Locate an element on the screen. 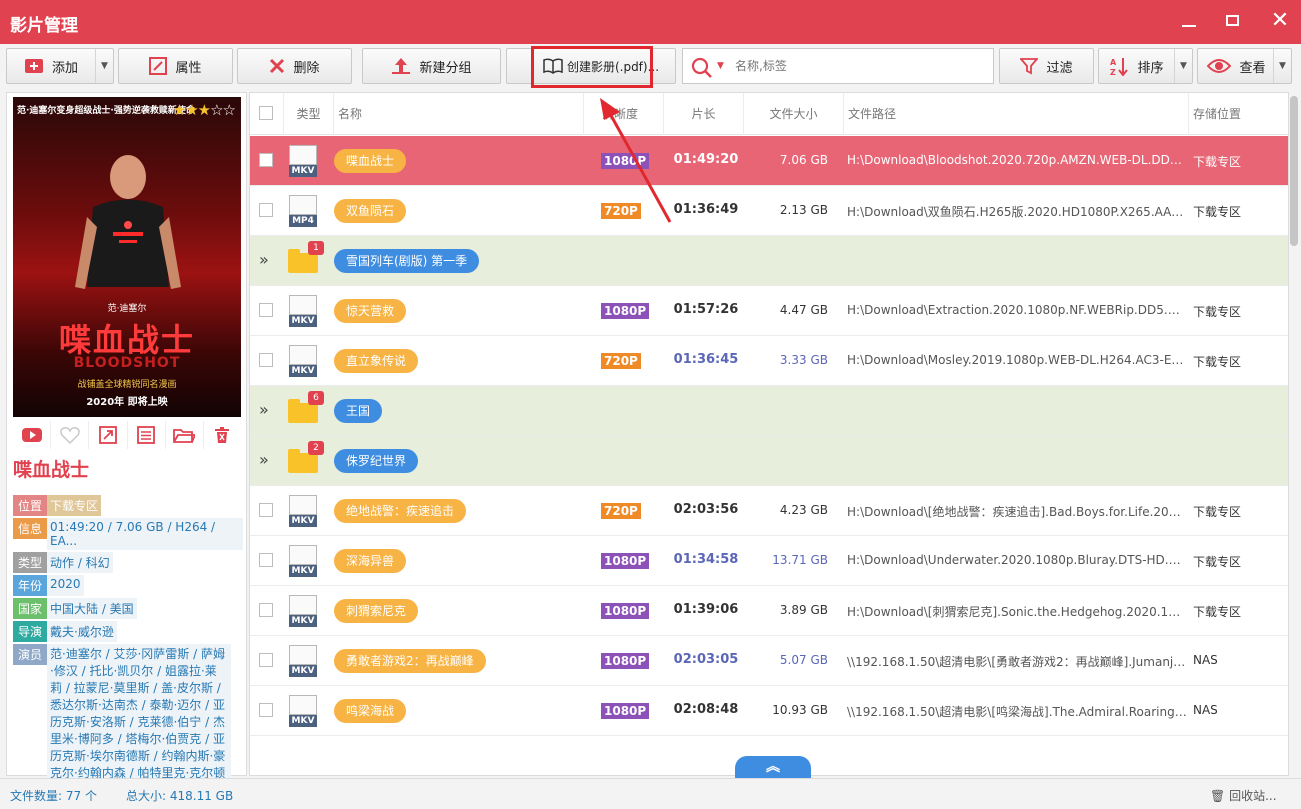 Image resolution: width=1301 pixels, height=809 pixels. group-name: 侏罗纪世界 is located at coordinates (376, 461).